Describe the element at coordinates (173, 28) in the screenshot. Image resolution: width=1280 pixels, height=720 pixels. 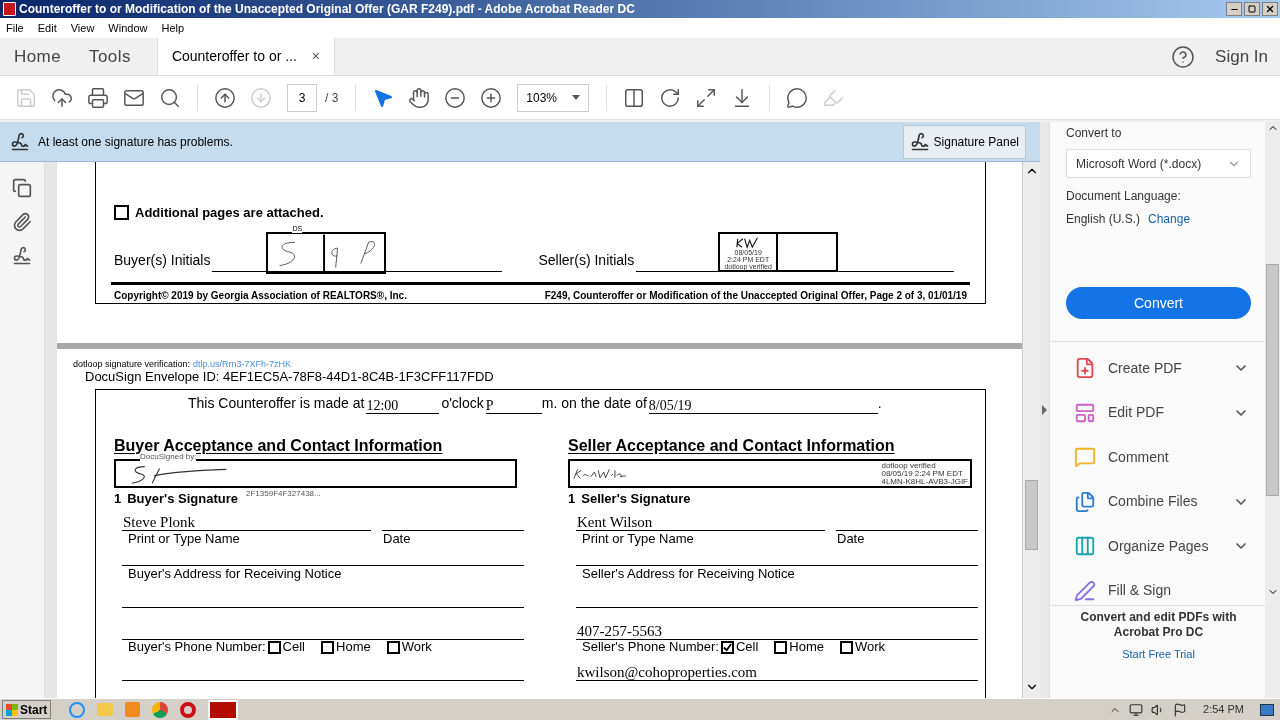
I see `menu-item: Help` at that location.